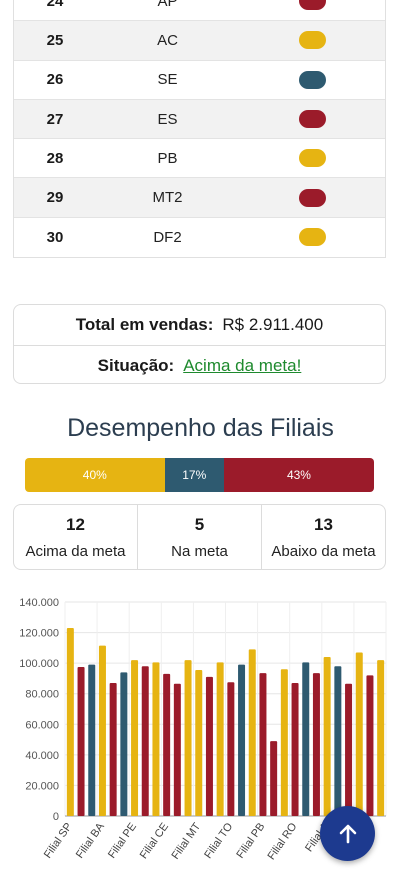  What do you see at coordinates (55, 40) in the screenshot?
I see `rank-position: 25` at bounding box center [55, 40].